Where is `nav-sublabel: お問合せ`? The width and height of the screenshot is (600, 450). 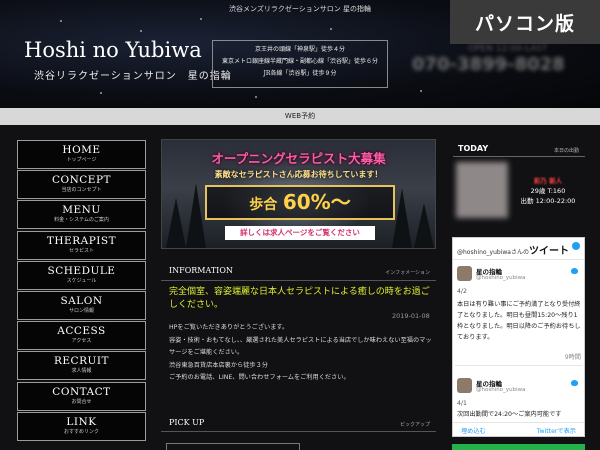 nav-sublabel: お問合せ is located at coordinates (81, 401).